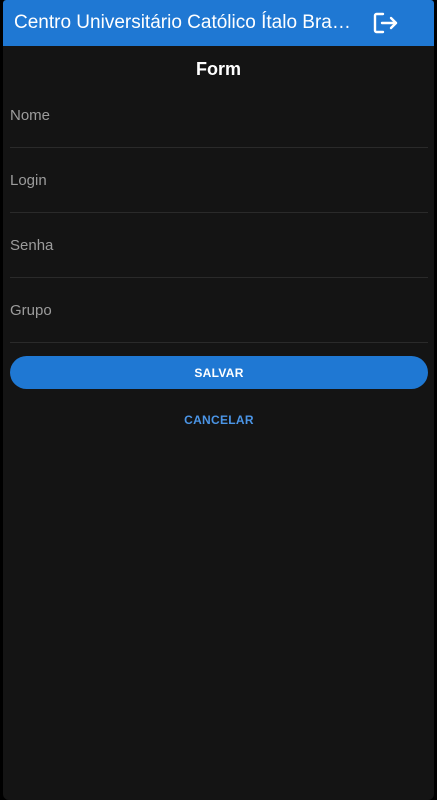 This screenshot has width=437, height=800. What do you see at coordinates (219, 420) in the screenshot?
I see `cancel-button: CANCELAR` at bounding box center [219, 420].